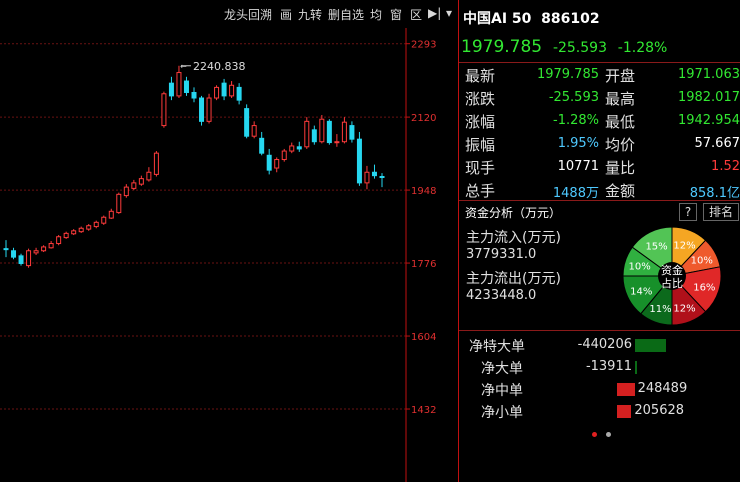 This screenshot has height=482, width=740. I want to click on security-code: 886102, so click(570, 19).